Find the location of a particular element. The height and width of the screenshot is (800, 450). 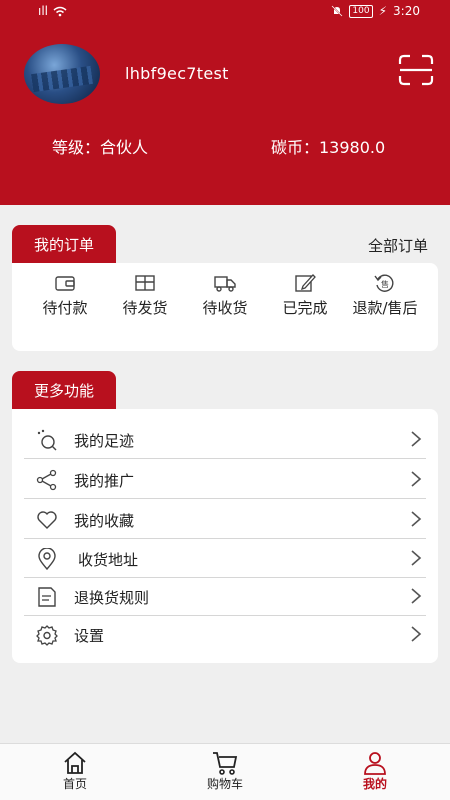

menu-promotion: 我的推广 is located at coordinates (225, 479).